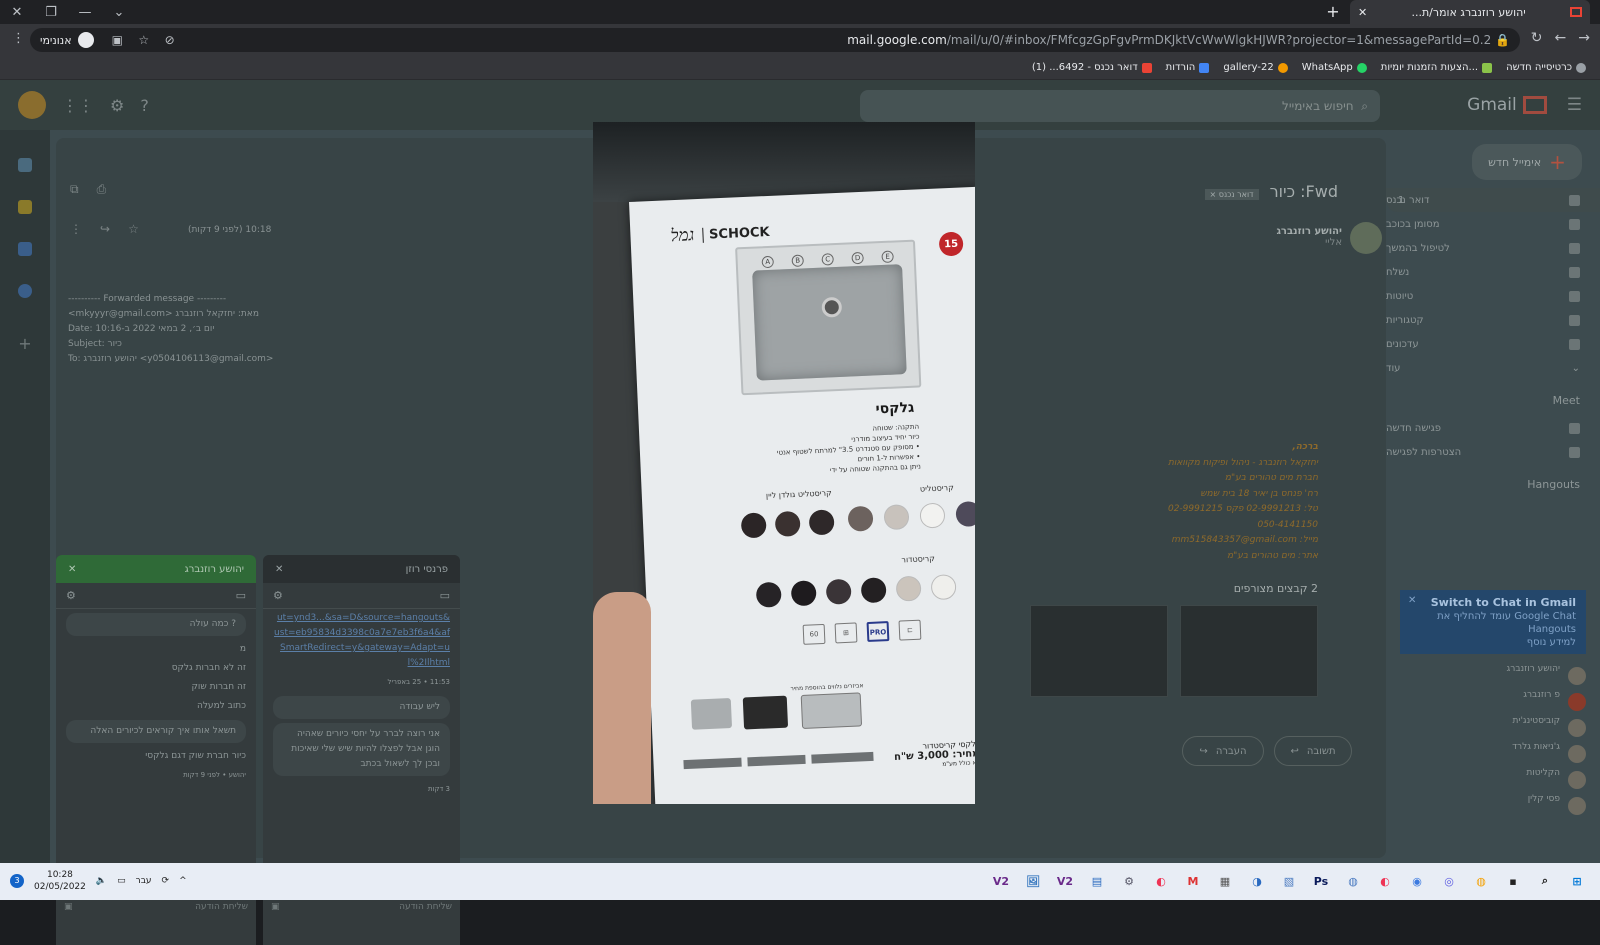 Image resolution: width=1600 pixels, height=945 pixels. What do you see at coordinates (1493, 272) in the screenshot?
I see `nav-sent: נשלח` at bounding box center [1493, 272].